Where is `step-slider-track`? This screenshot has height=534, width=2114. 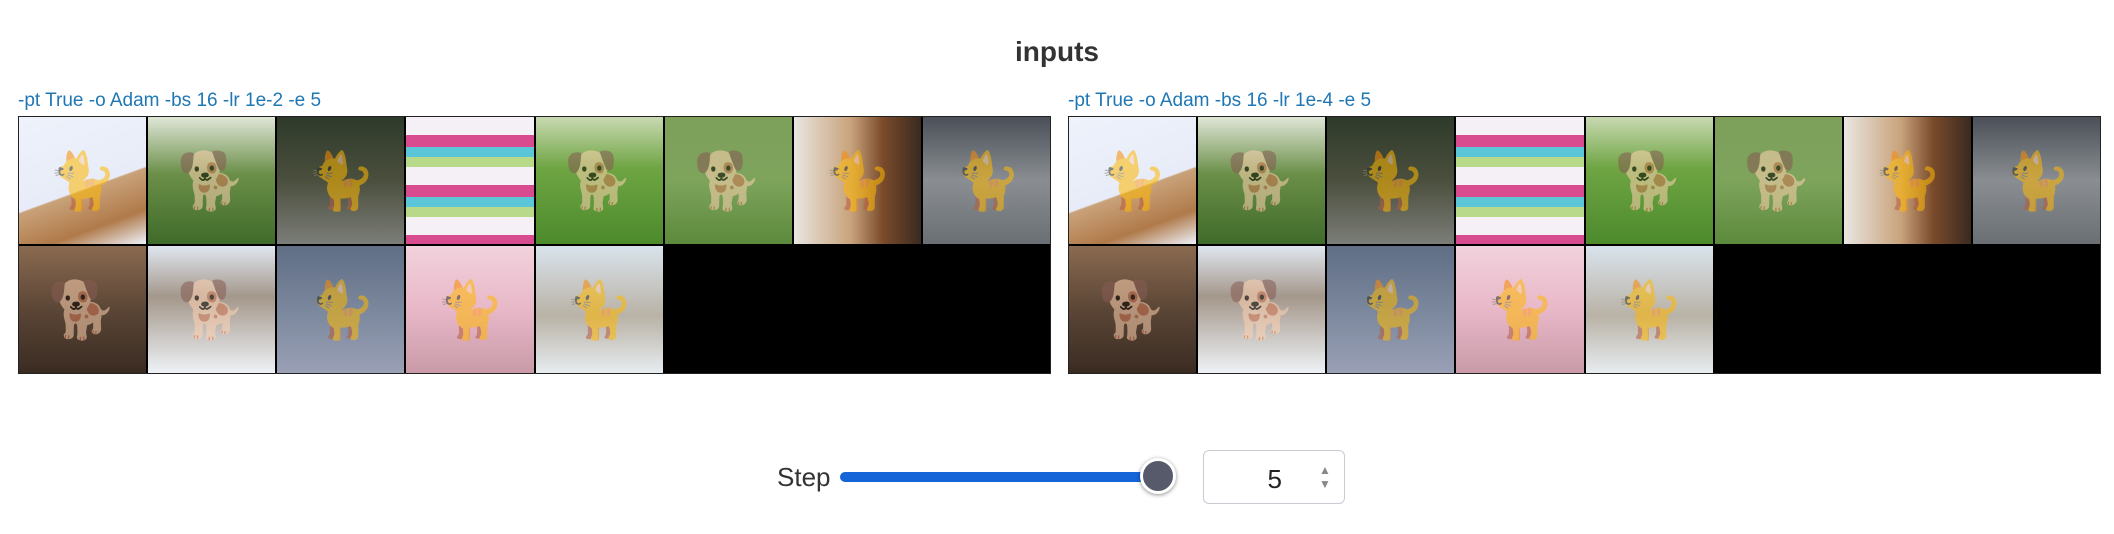
step-slider-track is located at coordinates (999, 477).